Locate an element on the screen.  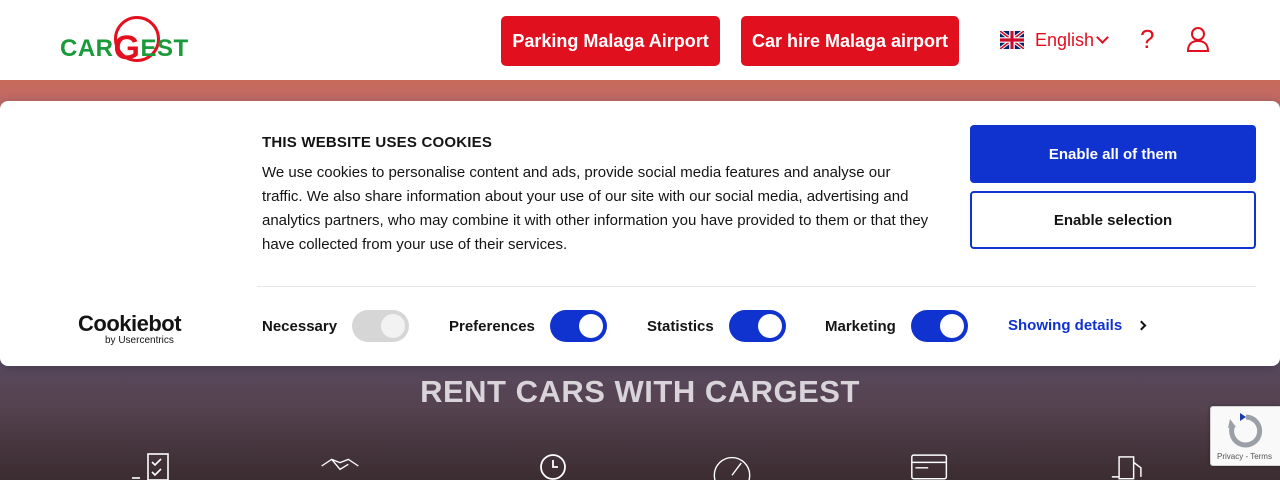
cookie-dialog-title: THIS WEBSITE USES COOKIES is located at coordinates (377, 142).